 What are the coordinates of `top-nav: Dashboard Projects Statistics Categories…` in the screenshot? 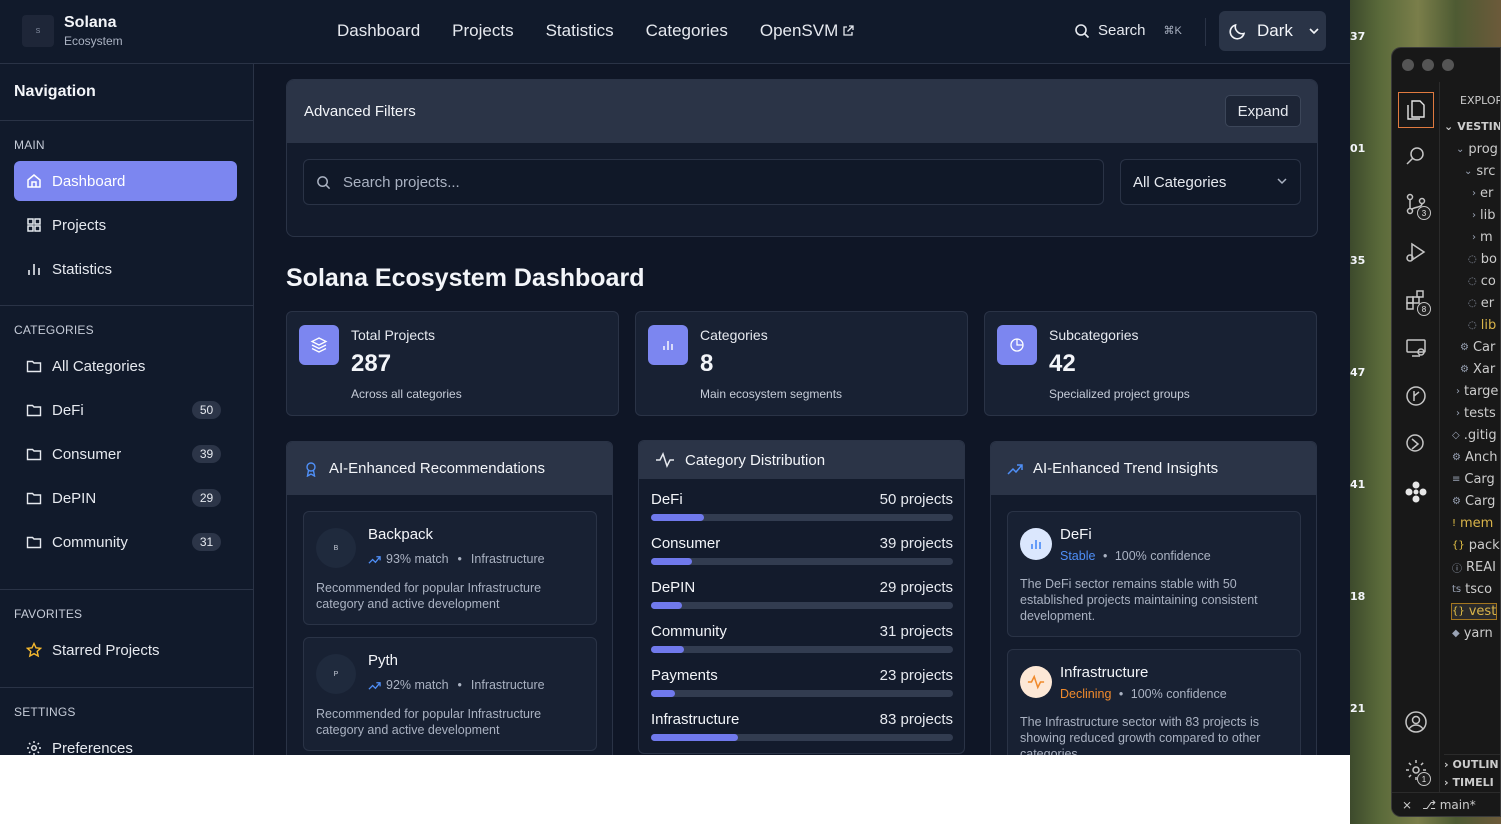 It's located at (595, 31).